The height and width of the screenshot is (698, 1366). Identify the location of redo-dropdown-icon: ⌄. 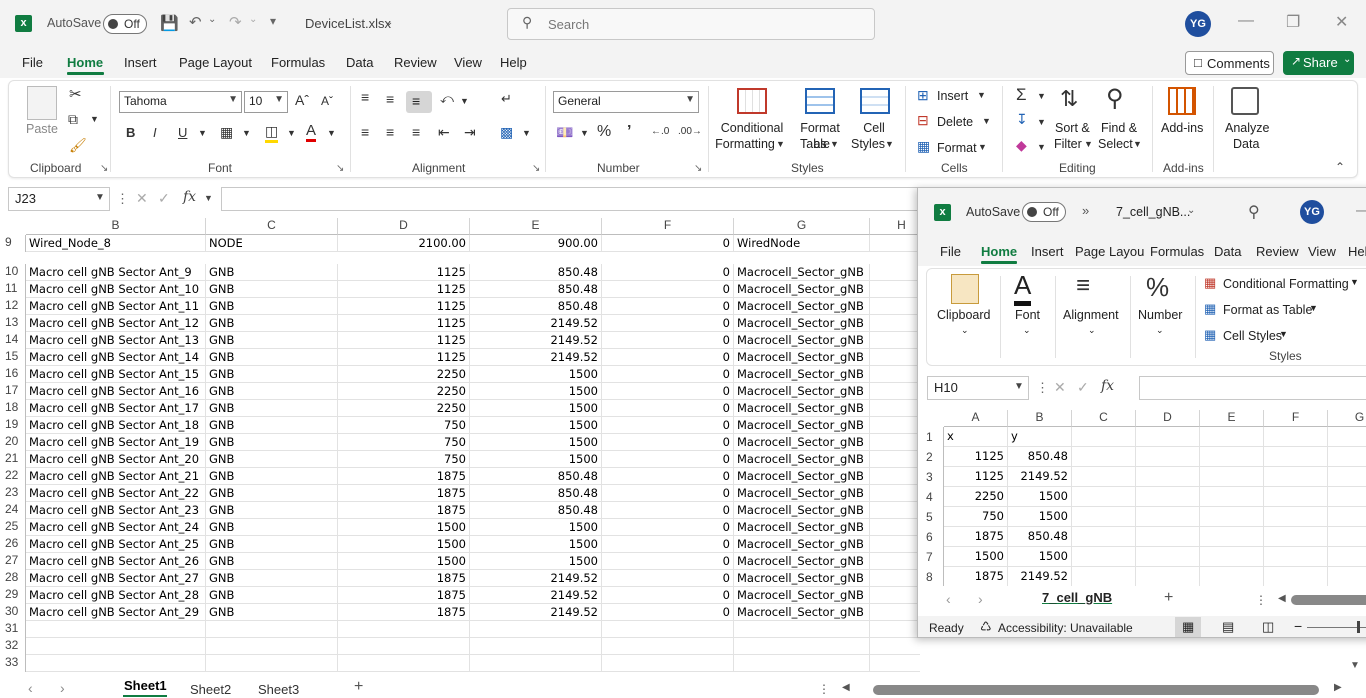
(253, 19).